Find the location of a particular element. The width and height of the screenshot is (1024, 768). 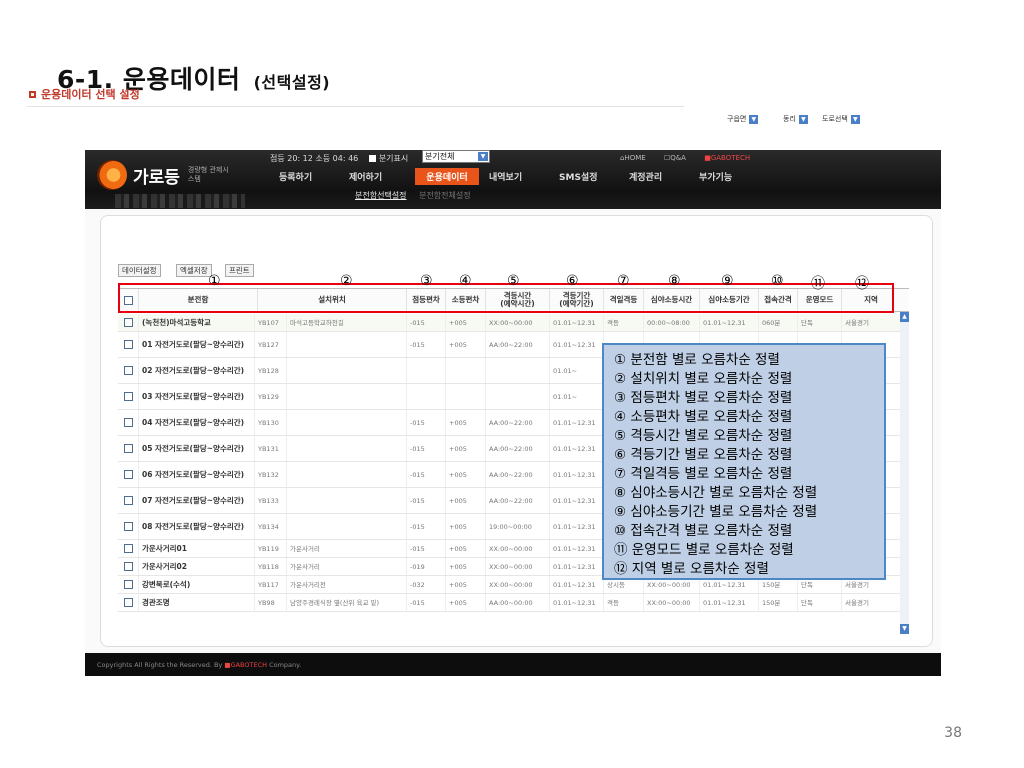

excel-save-button: 엑셀저장 is located at coordinates (194, 270).